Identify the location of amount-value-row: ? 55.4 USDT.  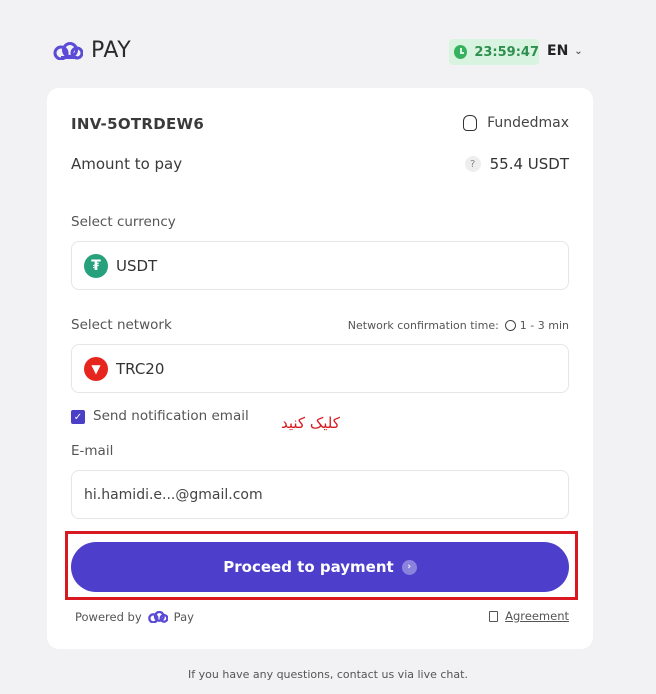
(516, 164).